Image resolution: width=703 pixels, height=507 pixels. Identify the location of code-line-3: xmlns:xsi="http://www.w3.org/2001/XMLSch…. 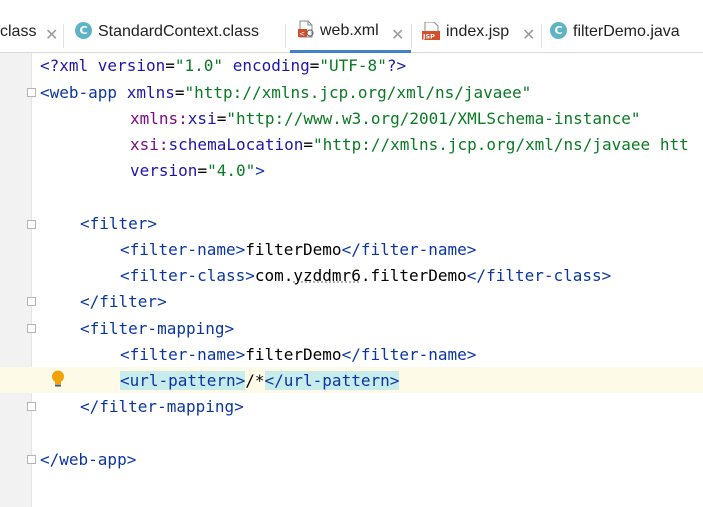
(385, 118).